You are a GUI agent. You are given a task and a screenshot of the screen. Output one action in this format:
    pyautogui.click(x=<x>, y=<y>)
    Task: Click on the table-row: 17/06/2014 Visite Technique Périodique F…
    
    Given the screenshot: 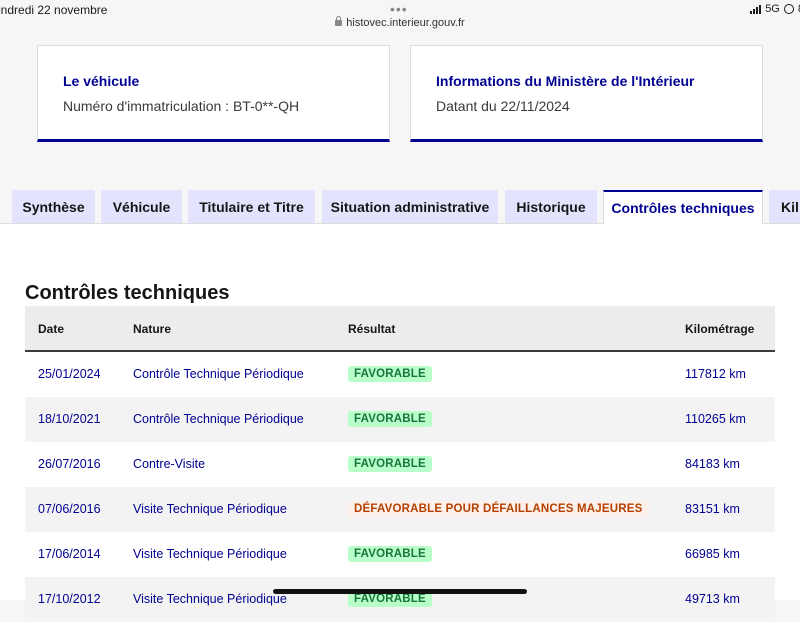 What is the action you would take?
    pyautogui.click(x=400, y=554)
    